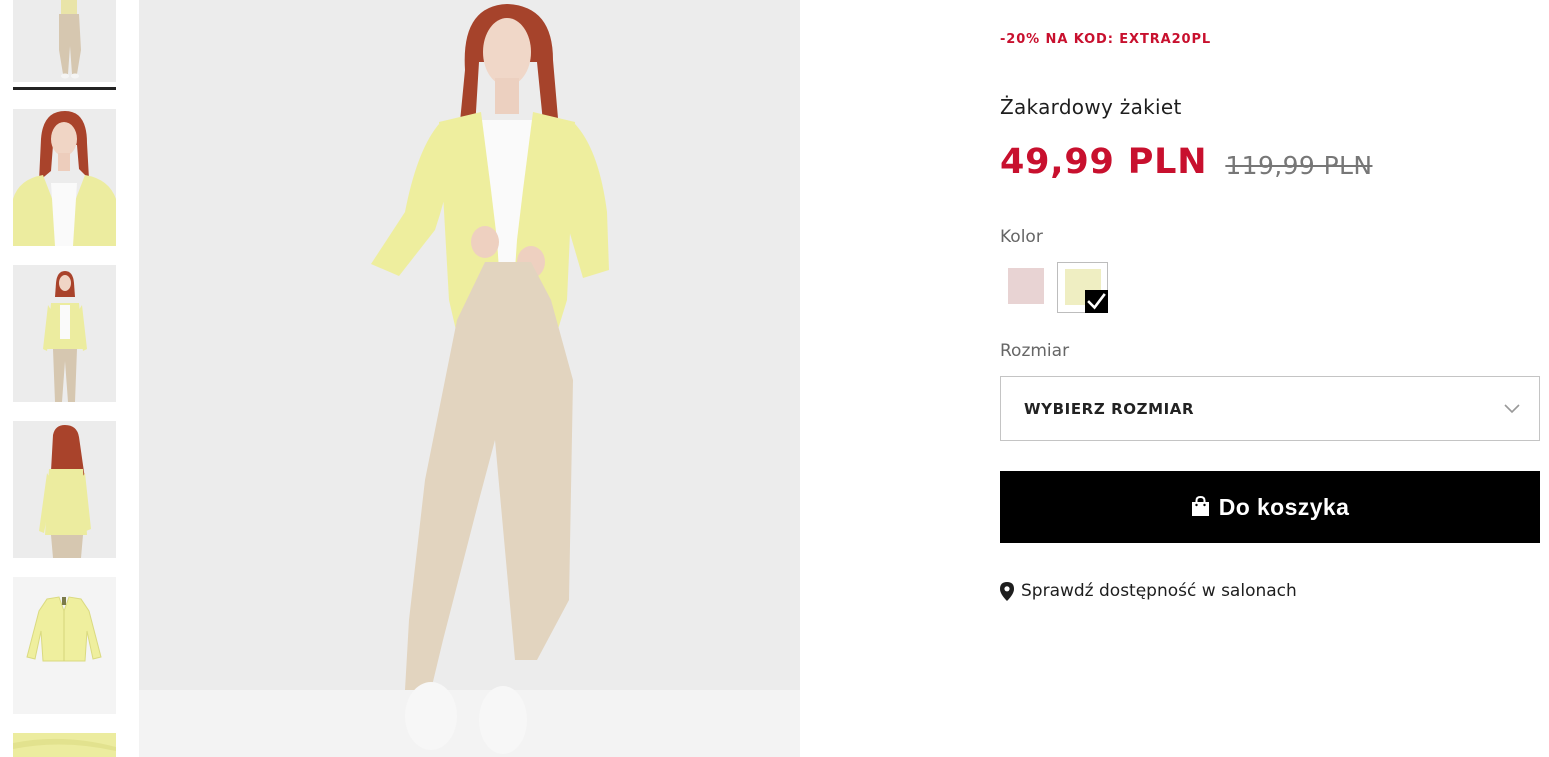 This screenshot has height=757, width=1549. What do you see at coordinates (1104, 162) in the screenshot?
I see `current-price: 49,99 PLN` at bounding box center [1104, 162].